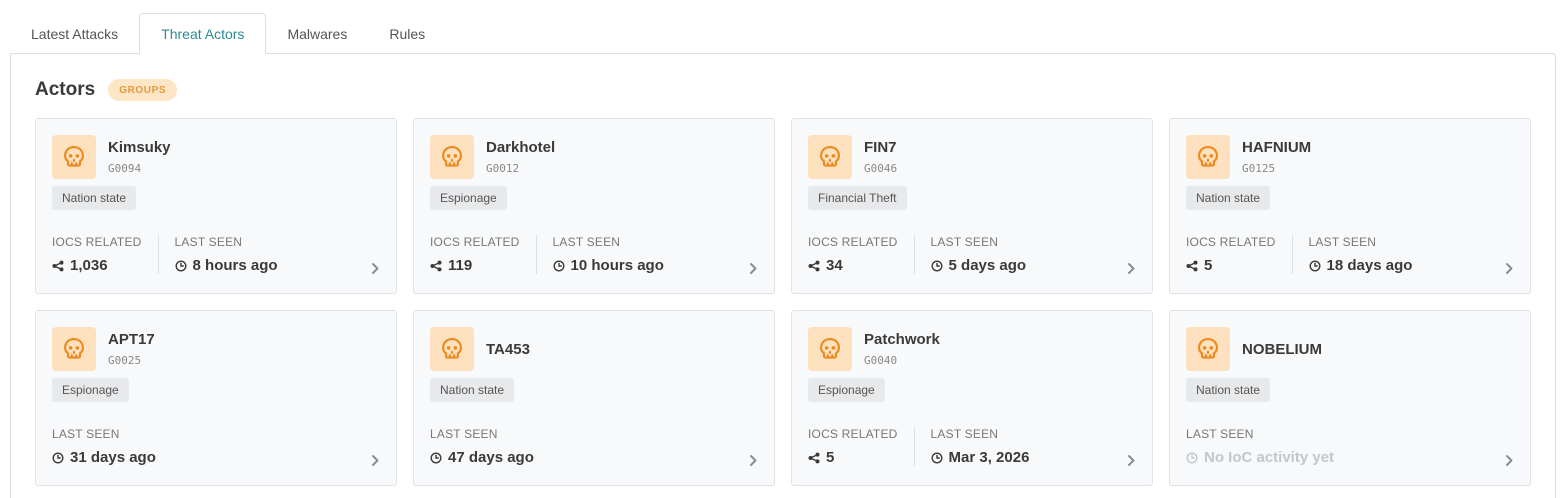 Image resolution: width=1561 pixels, height=498 pixels. Describe the element at coordinates (978, 254) in the screenshot. I see `last-seen-stat: LAST SEEN 5 days ago` at that location.